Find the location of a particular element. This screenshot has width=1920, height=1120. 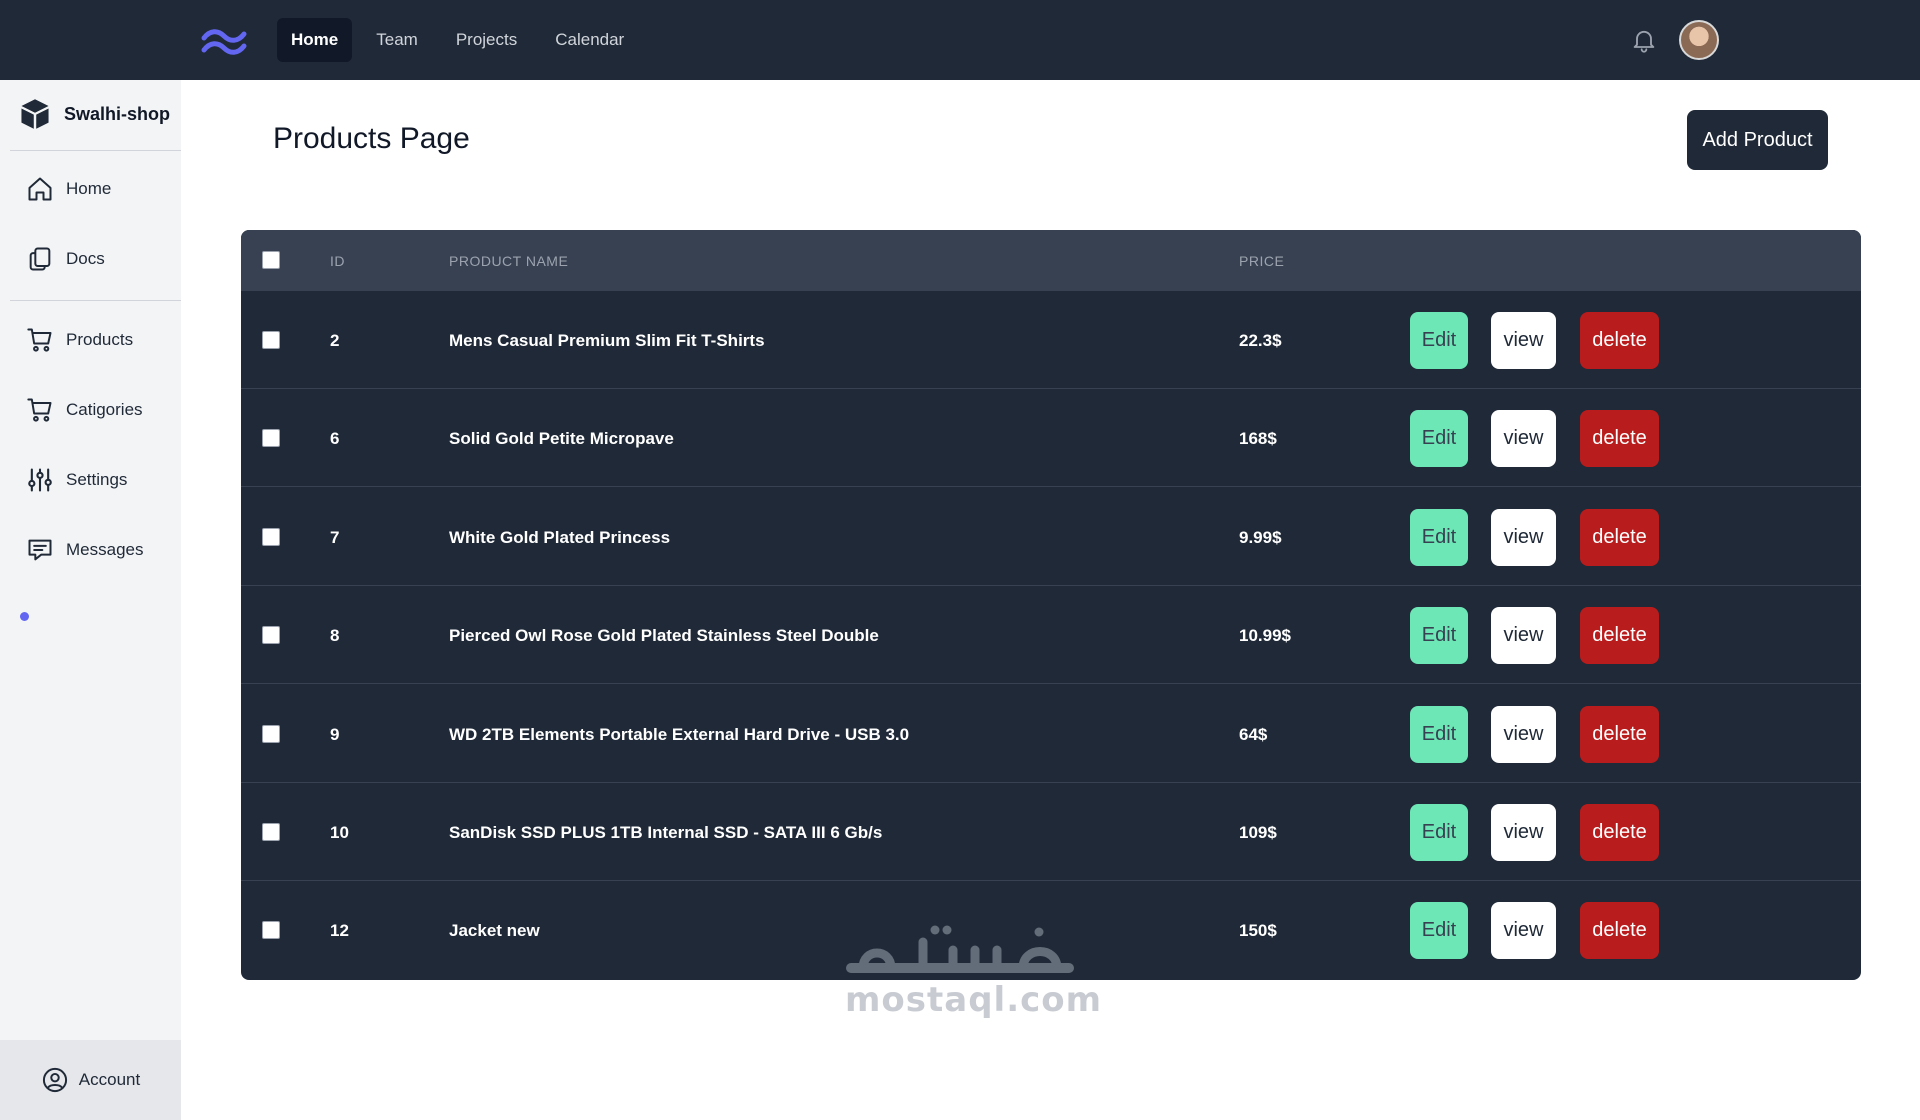

nav-projects: Projects is located at coordinates (486, 40).